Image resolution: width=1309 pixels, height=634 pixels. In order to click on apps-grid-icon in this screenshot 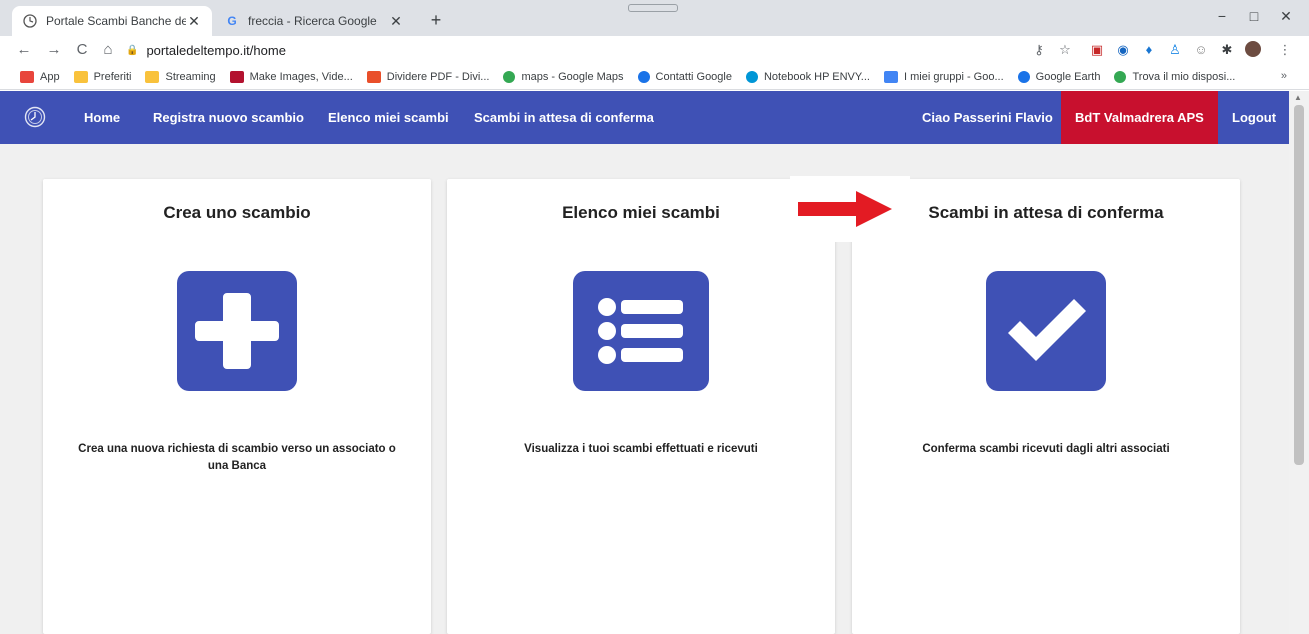, I will do `click(27, 76)`.